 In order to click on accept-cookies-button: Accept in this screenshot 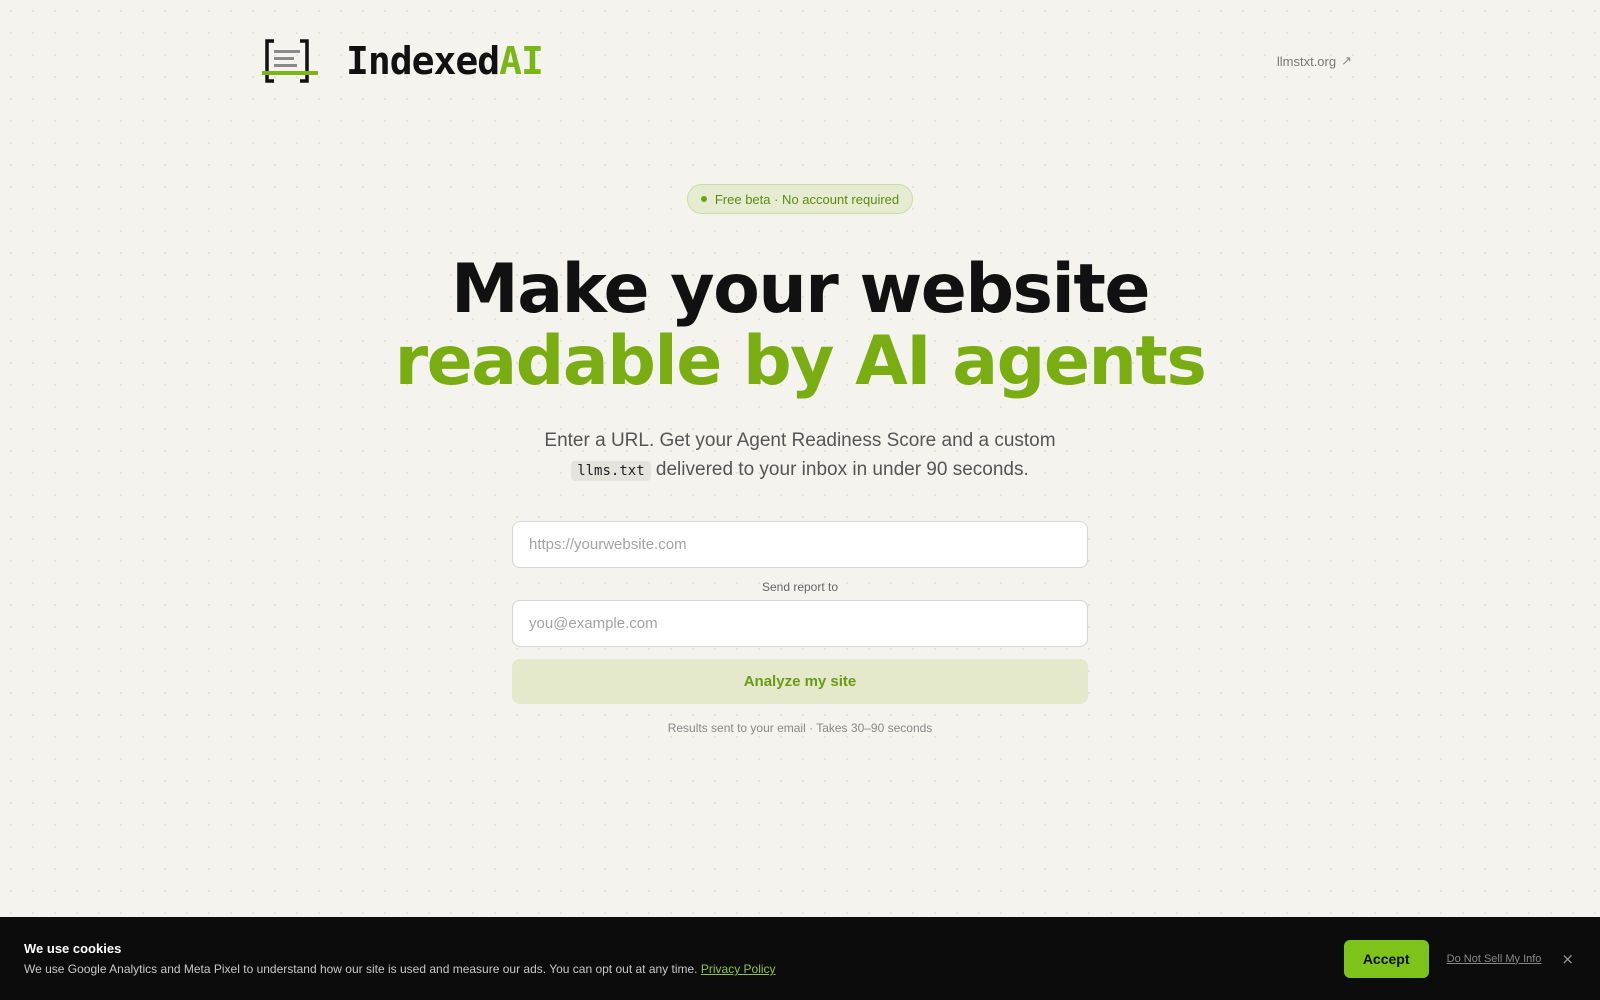, I will do `click(1386, 958)`.